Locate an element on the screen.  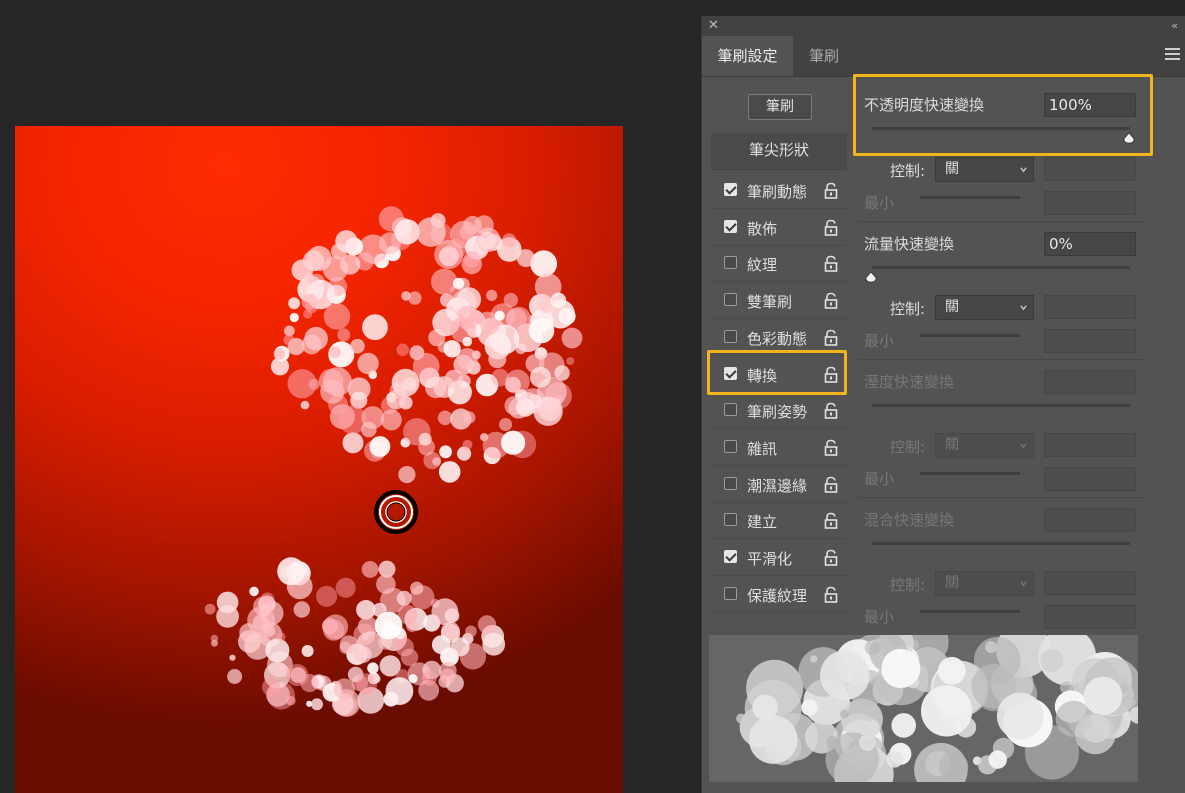
flow-control-value: 關 is located at coordinates (952, 307).